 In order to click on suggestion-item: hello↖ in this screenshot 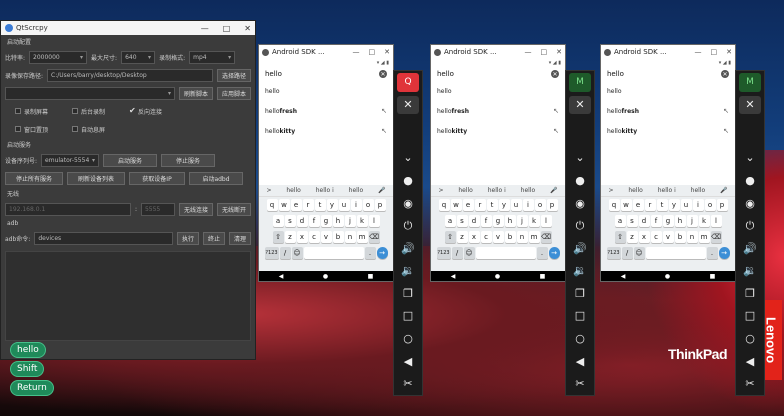, I will do `click(498, 91)`.